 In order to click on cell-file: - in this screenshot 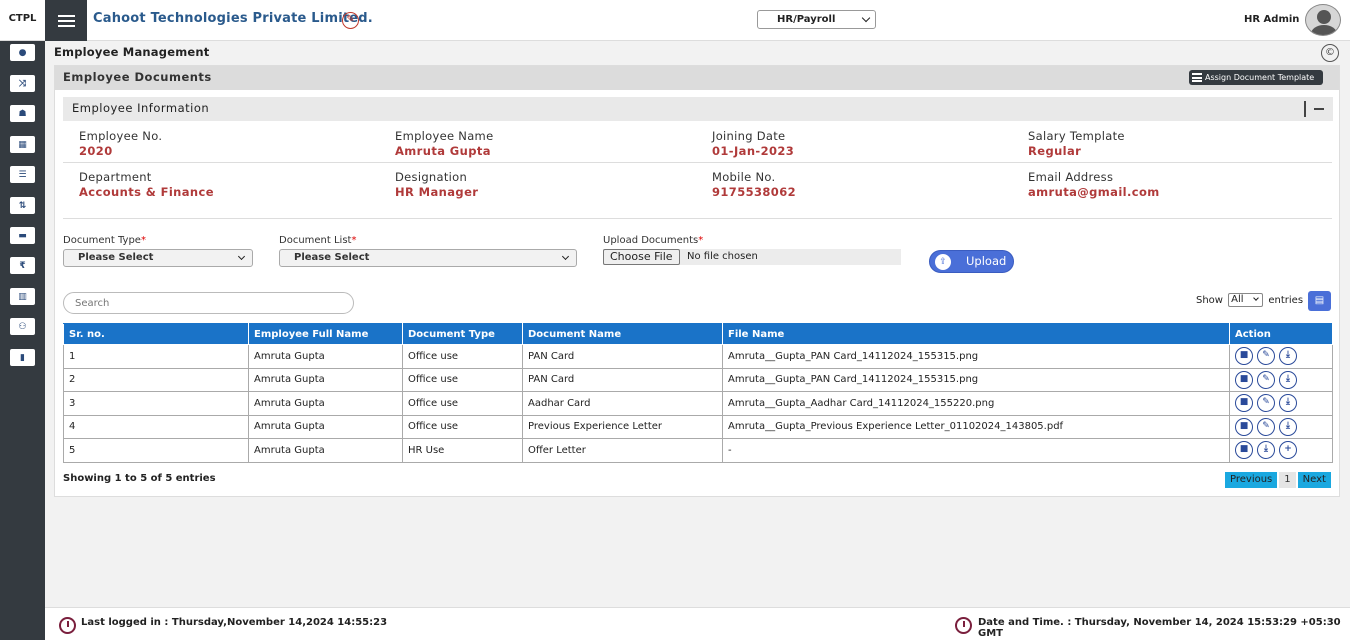, I will do `click(976, 450)`.